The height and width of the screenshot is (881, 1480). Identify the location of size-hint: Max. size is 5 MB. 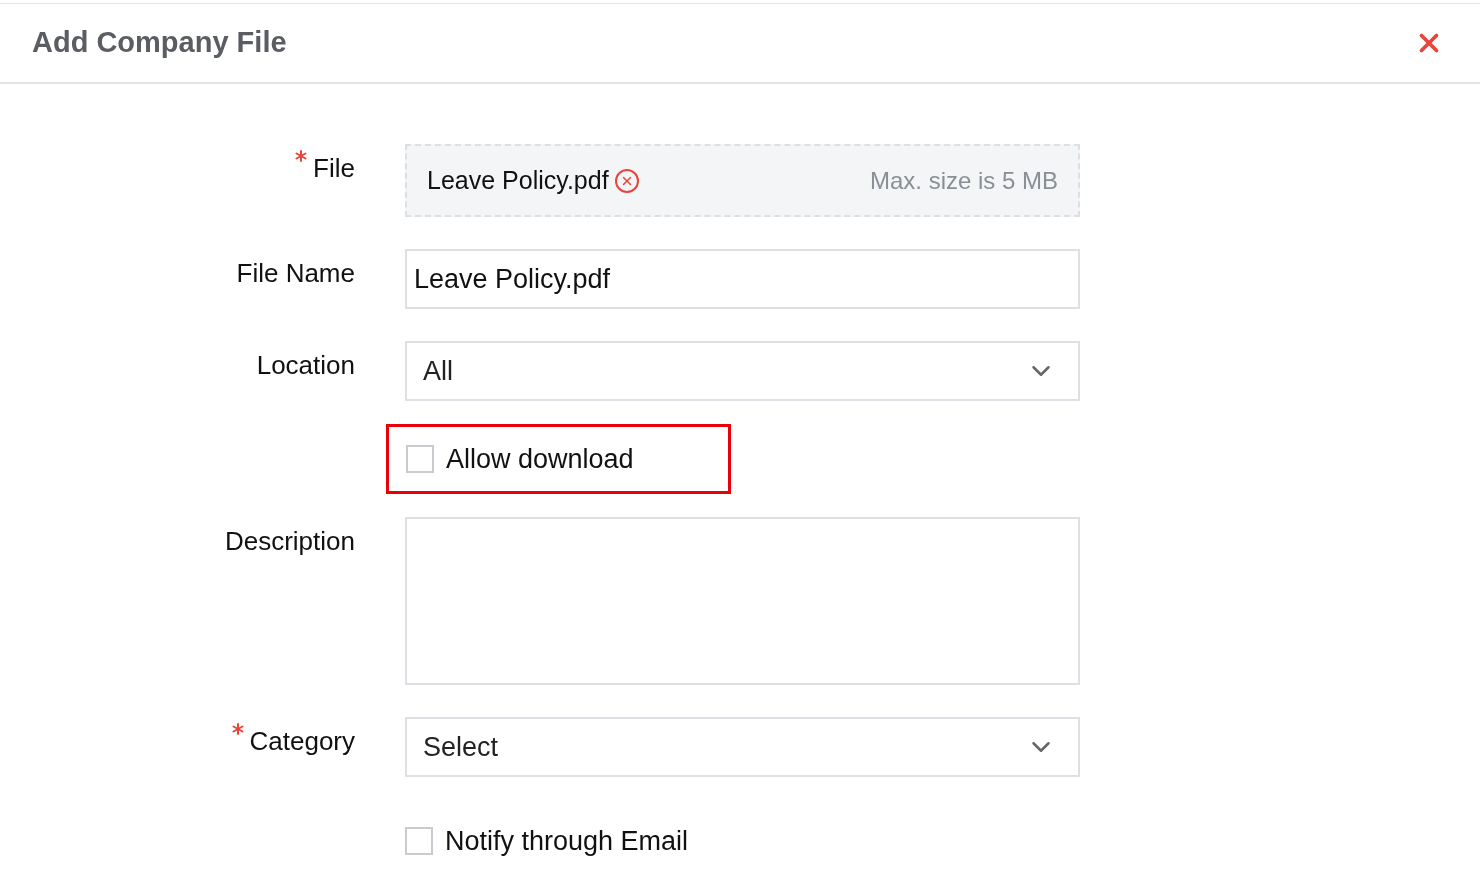
(963, 180).